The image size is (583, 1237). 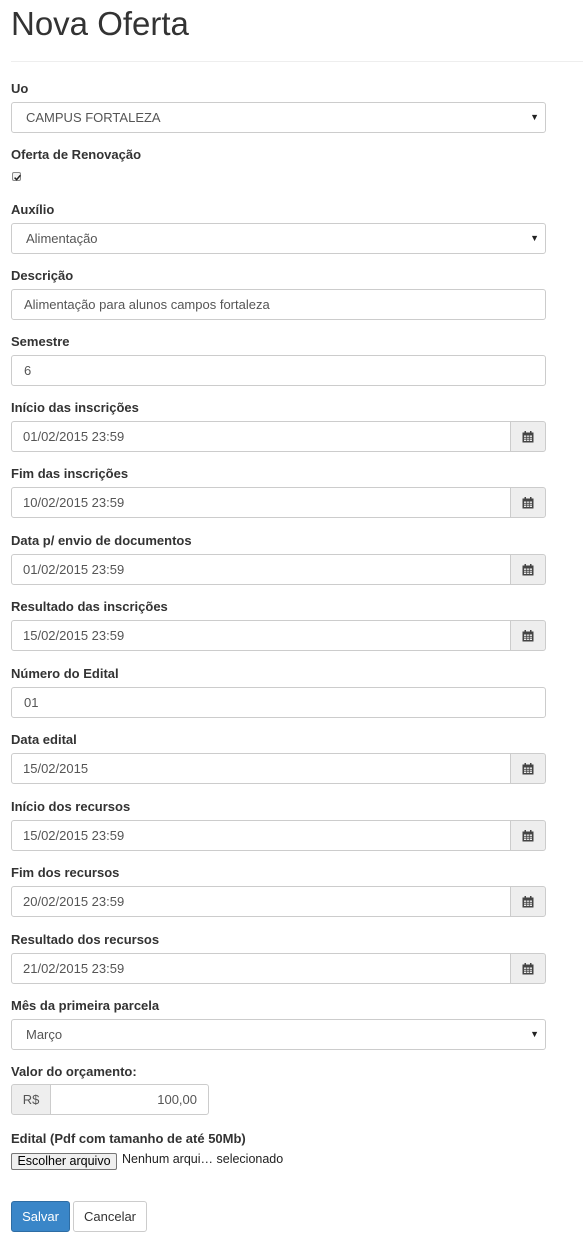 I want to click on inicio-inscricoes-calendar-button, so click(x=528, y=436).